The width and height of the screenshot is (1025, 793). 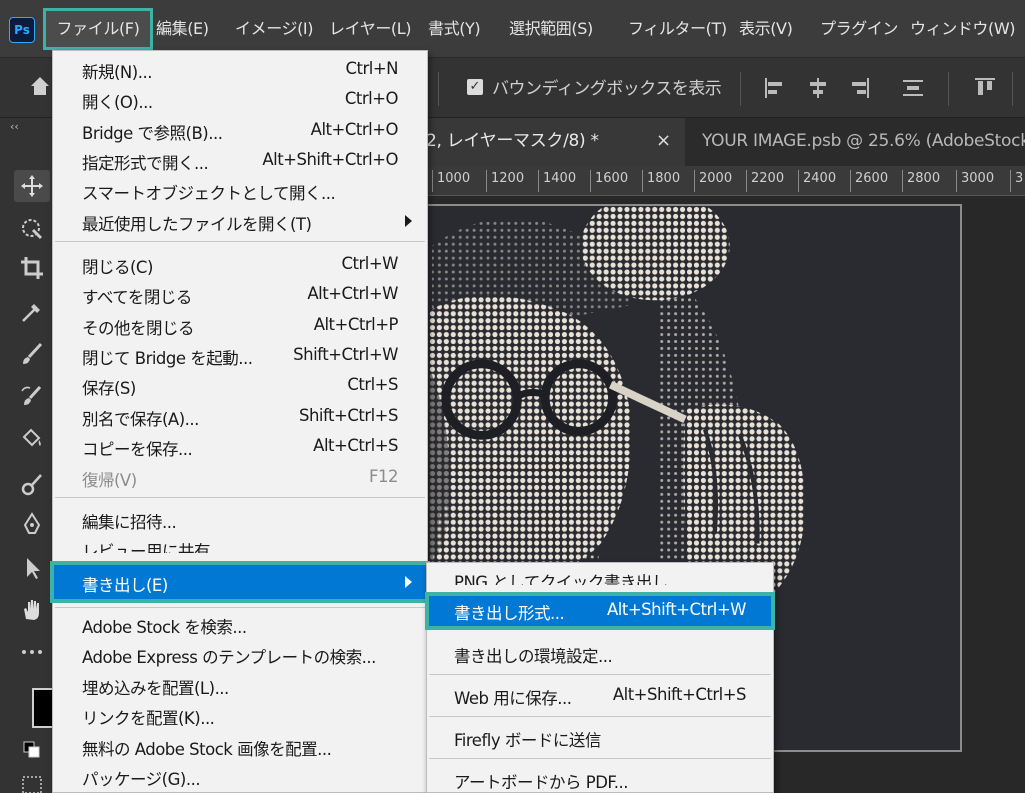 I want to click on ruler-tick: 2800, so click(x=921, y=181).